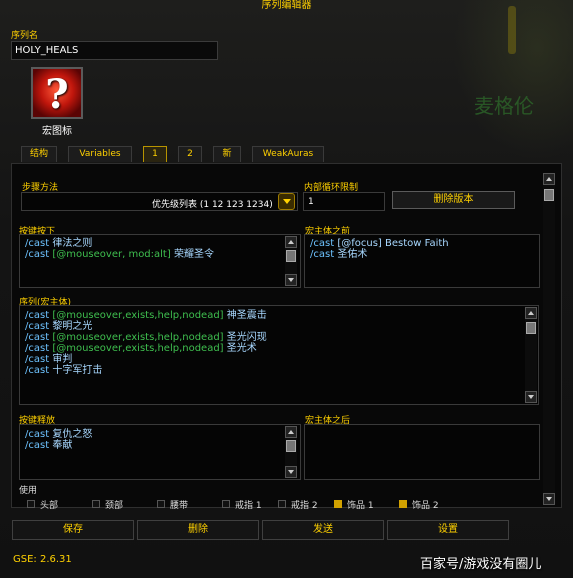 The height and width of the screenshot is (578, 573). Describe the element at coordinates (39, 154) in the screenshot. I see `tab-structure: 结构` at that location.